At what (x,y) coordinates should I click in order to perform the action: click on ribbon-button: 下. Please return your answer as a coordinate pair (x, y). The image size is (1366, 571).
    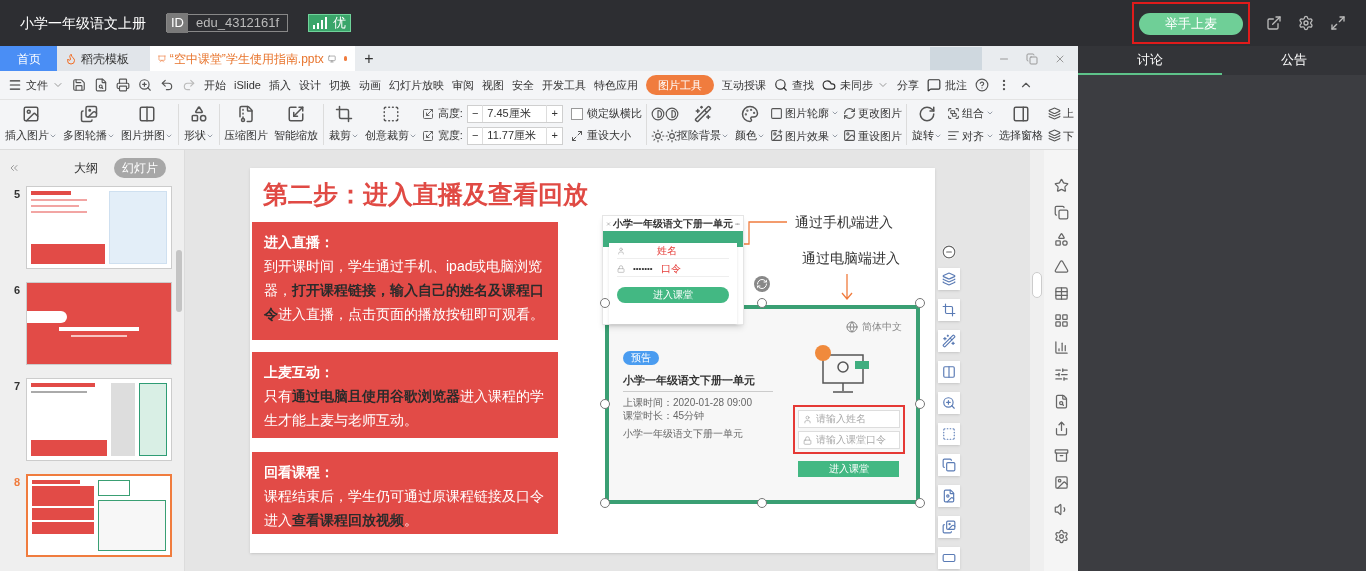
    Looking at the image, I should click on (1061, 135).